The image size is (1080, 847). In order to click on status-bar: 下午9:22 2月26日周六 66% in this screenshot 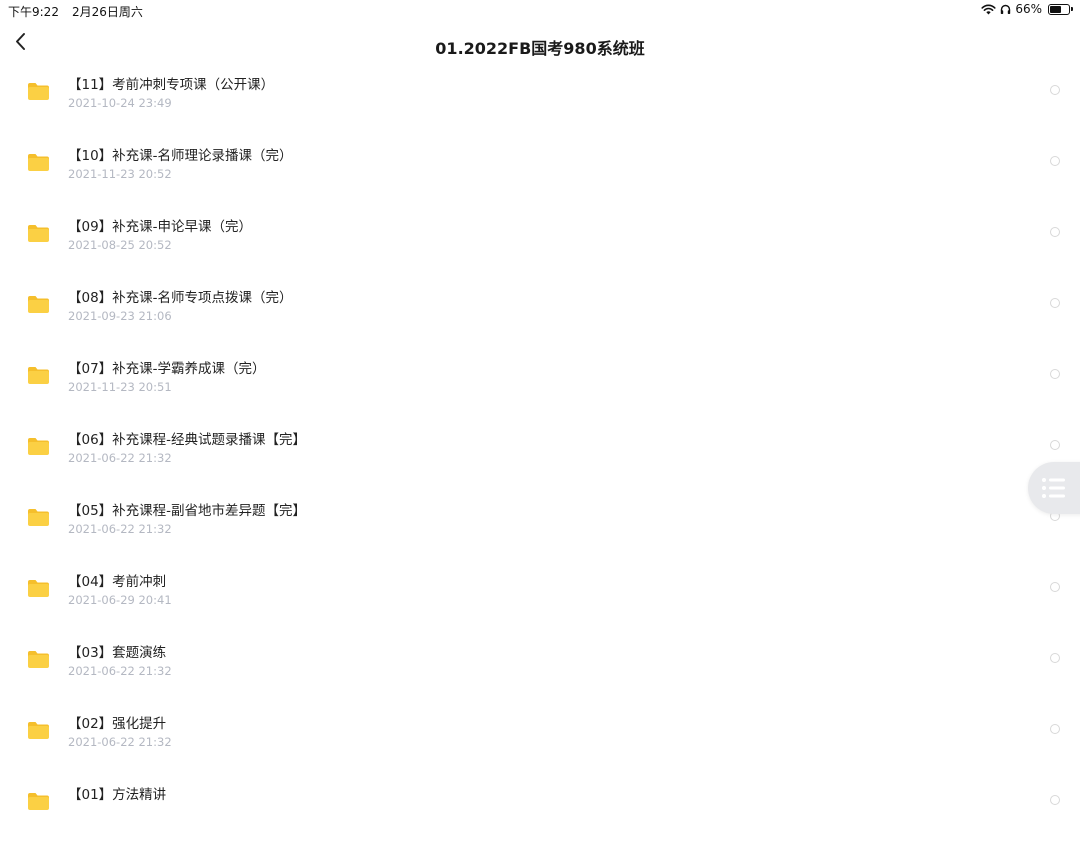, I will do `click(540, 11)`.